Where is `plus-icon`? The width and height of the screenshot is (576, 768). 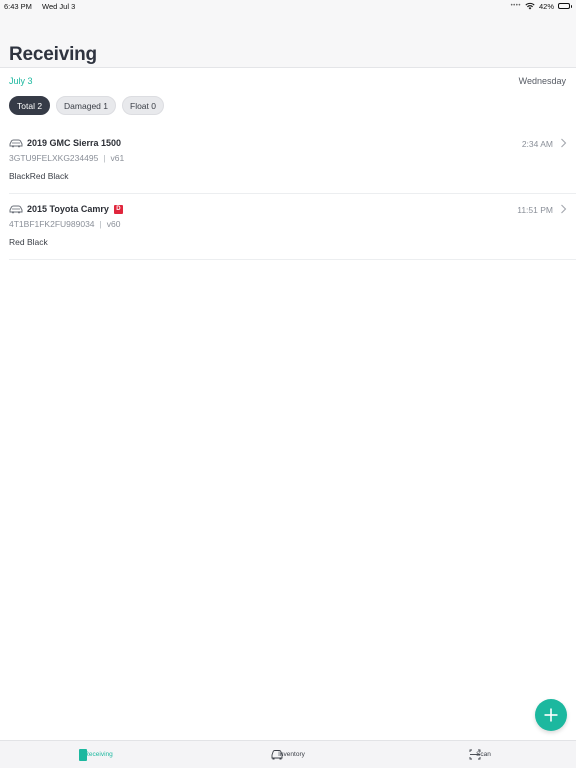
plus-icon is located at coordinates (551, 715).